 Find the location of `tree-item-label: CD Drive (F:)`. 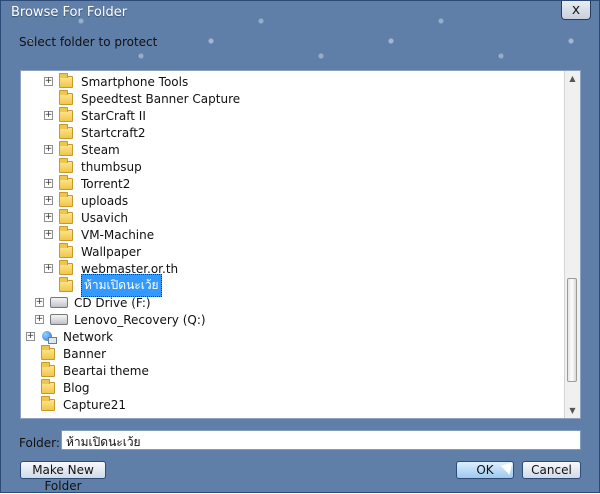

tree-item-label: CD Drive (F:) is located at coordinates (112, 302).